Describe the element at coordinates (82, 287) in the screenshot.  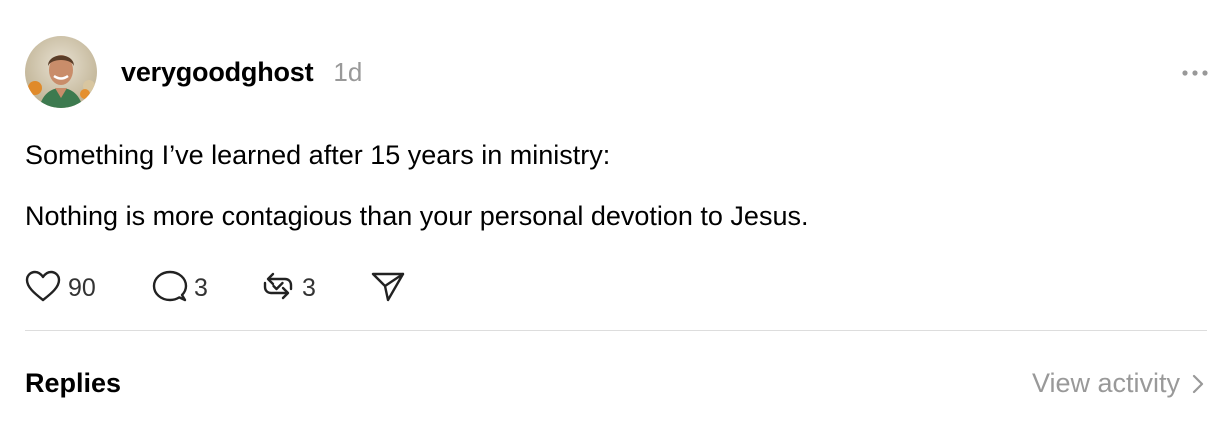
I see `like-count: 90` at that location.